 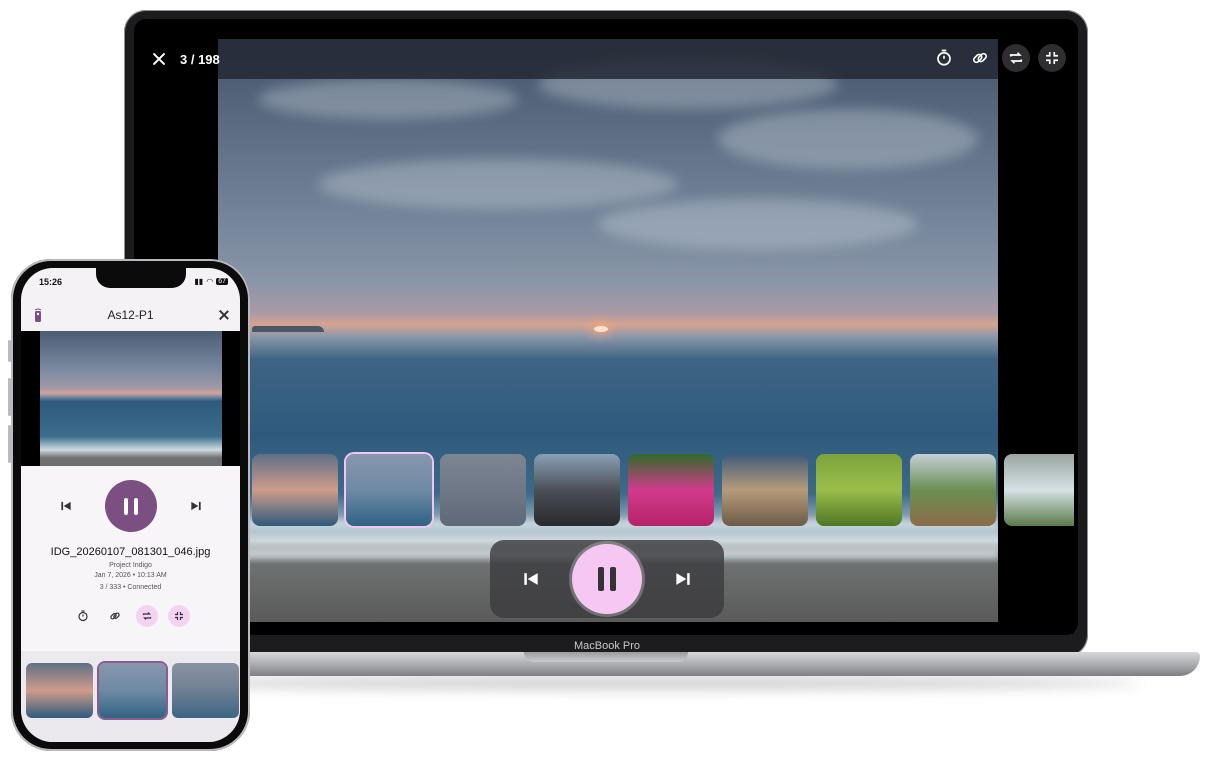 What do you see at coordinates (51, 282) in the screenshot?
I see `status-time: 15:26` at bounding box center [51, 282].